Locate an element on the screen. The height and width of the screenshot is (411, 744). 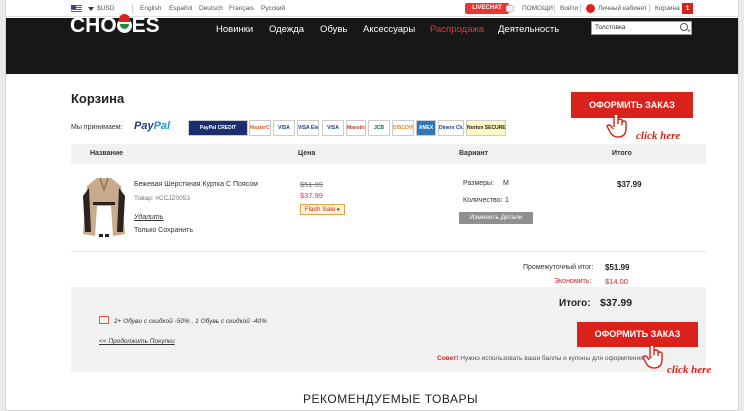
mastercard-logo: MasterCard is located at coordinates (260, 128).